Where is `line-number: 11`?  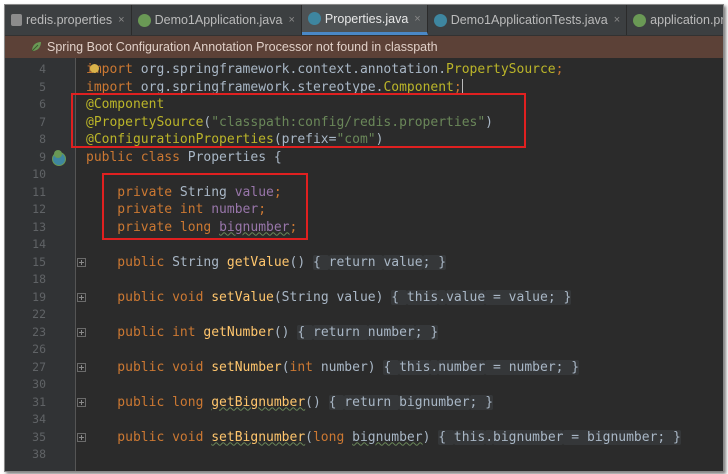
line-number: 11 is located at coordinates (39, 191).